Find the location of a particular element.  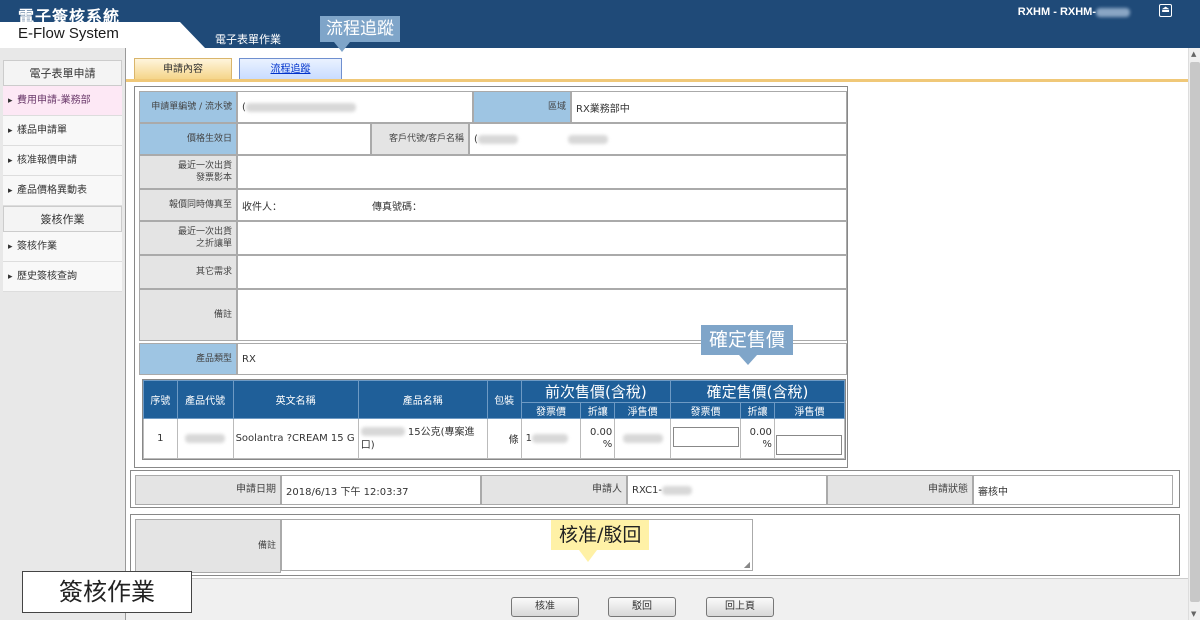

sidebar-item-sample: 樣品申請單 is located at coordinates (62, 131).